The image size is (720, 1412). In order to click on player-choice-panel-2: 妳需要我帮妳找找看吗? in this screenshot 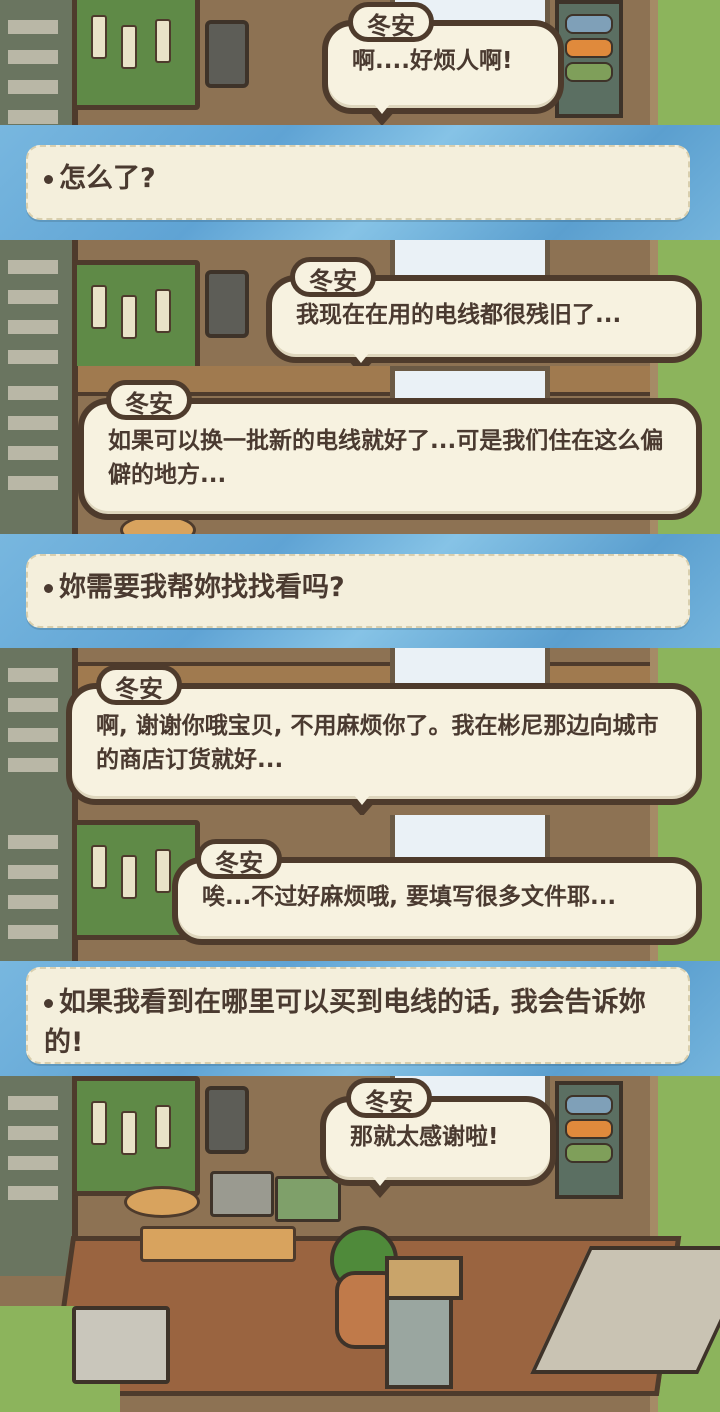, I will do `click(360, 591)`.